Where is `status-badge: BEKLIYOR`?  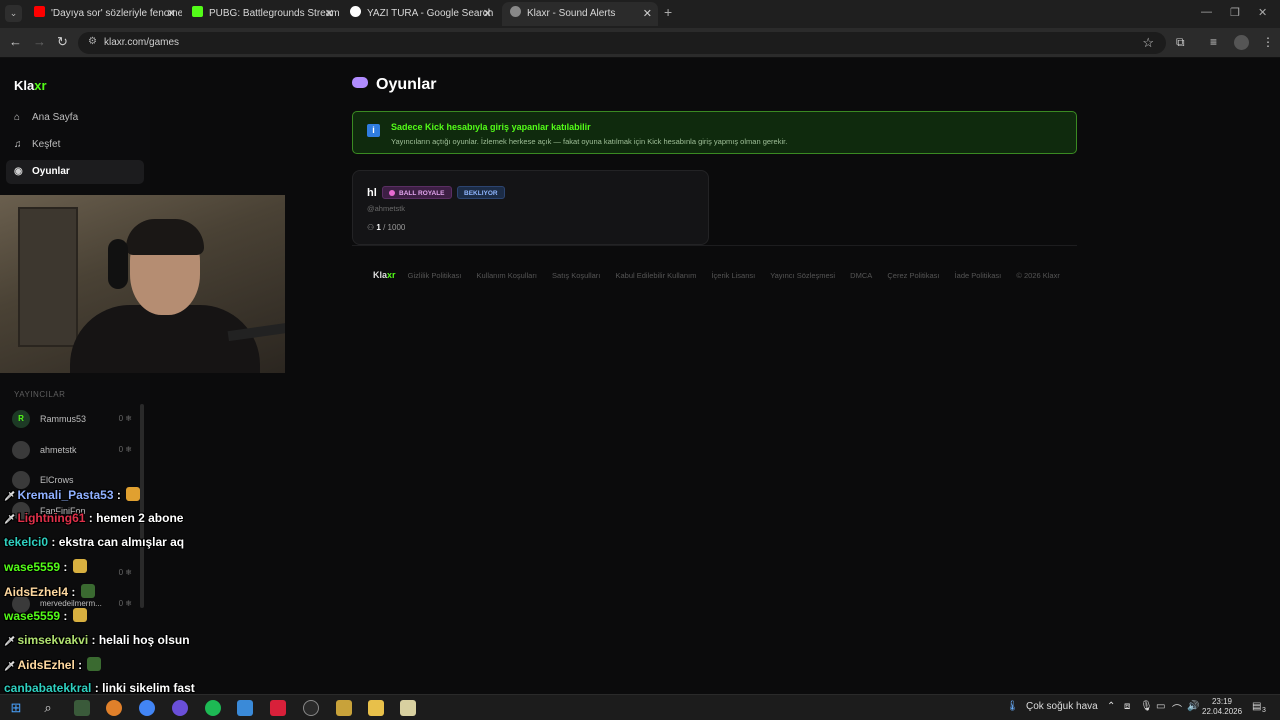 status-badge: BEKLIYOR is located at coordinates (481, 192).